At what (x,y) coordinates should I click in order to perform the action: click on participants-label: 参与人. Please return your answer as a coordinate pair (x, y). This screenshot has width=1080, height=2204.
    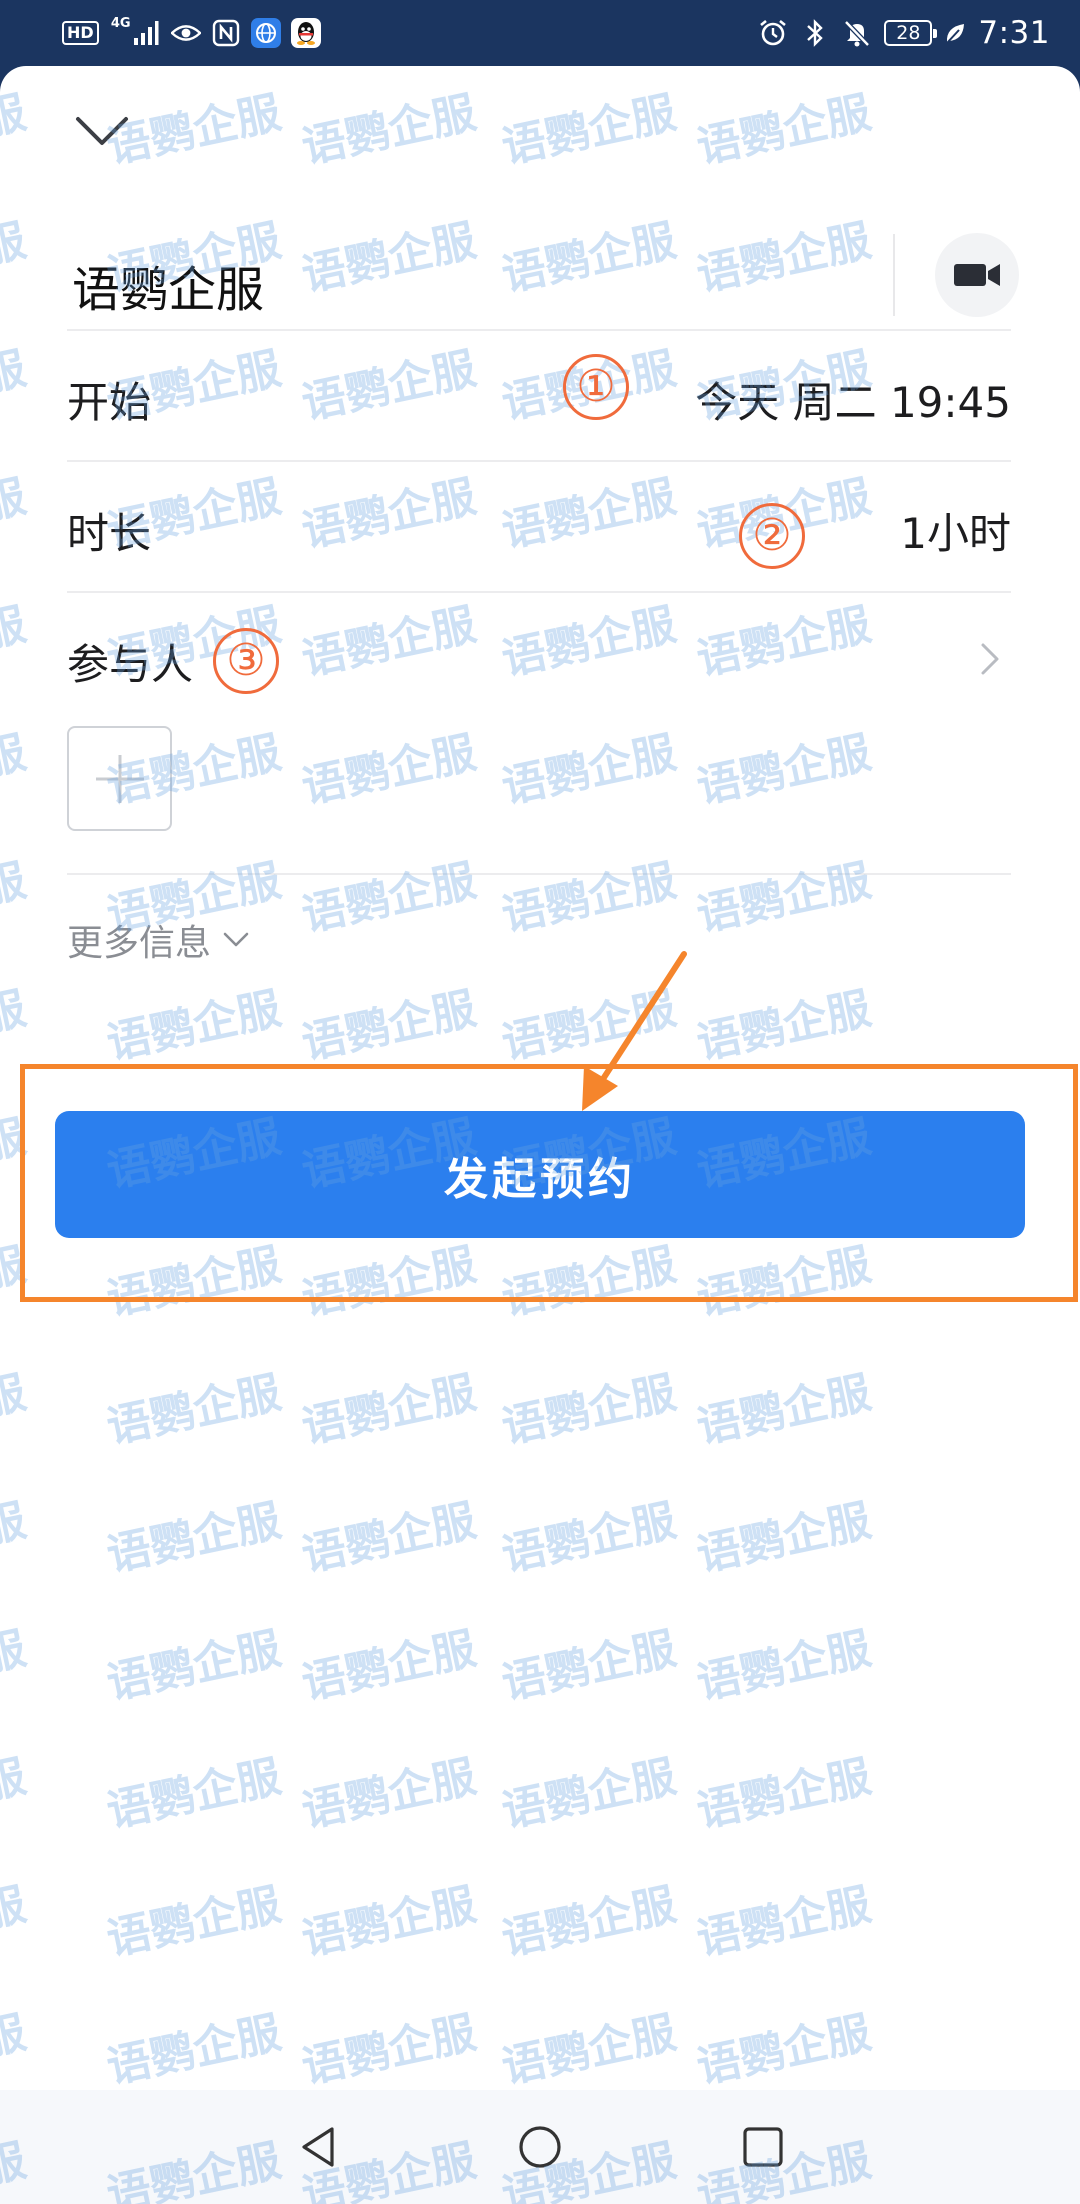
    Looking at the image, I should click on (130, 664).